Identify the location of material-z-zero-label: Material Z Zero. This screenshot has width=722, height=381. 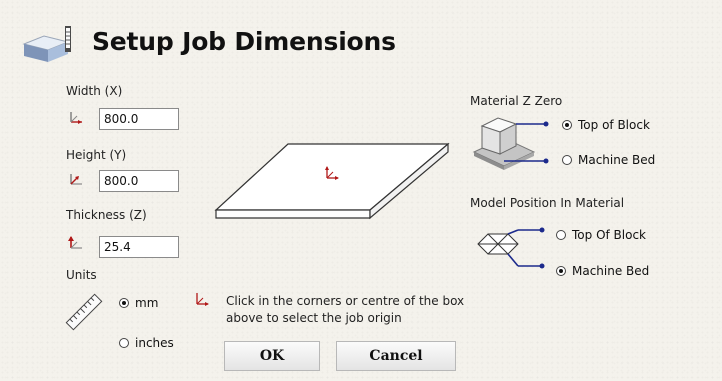
(516, 101).